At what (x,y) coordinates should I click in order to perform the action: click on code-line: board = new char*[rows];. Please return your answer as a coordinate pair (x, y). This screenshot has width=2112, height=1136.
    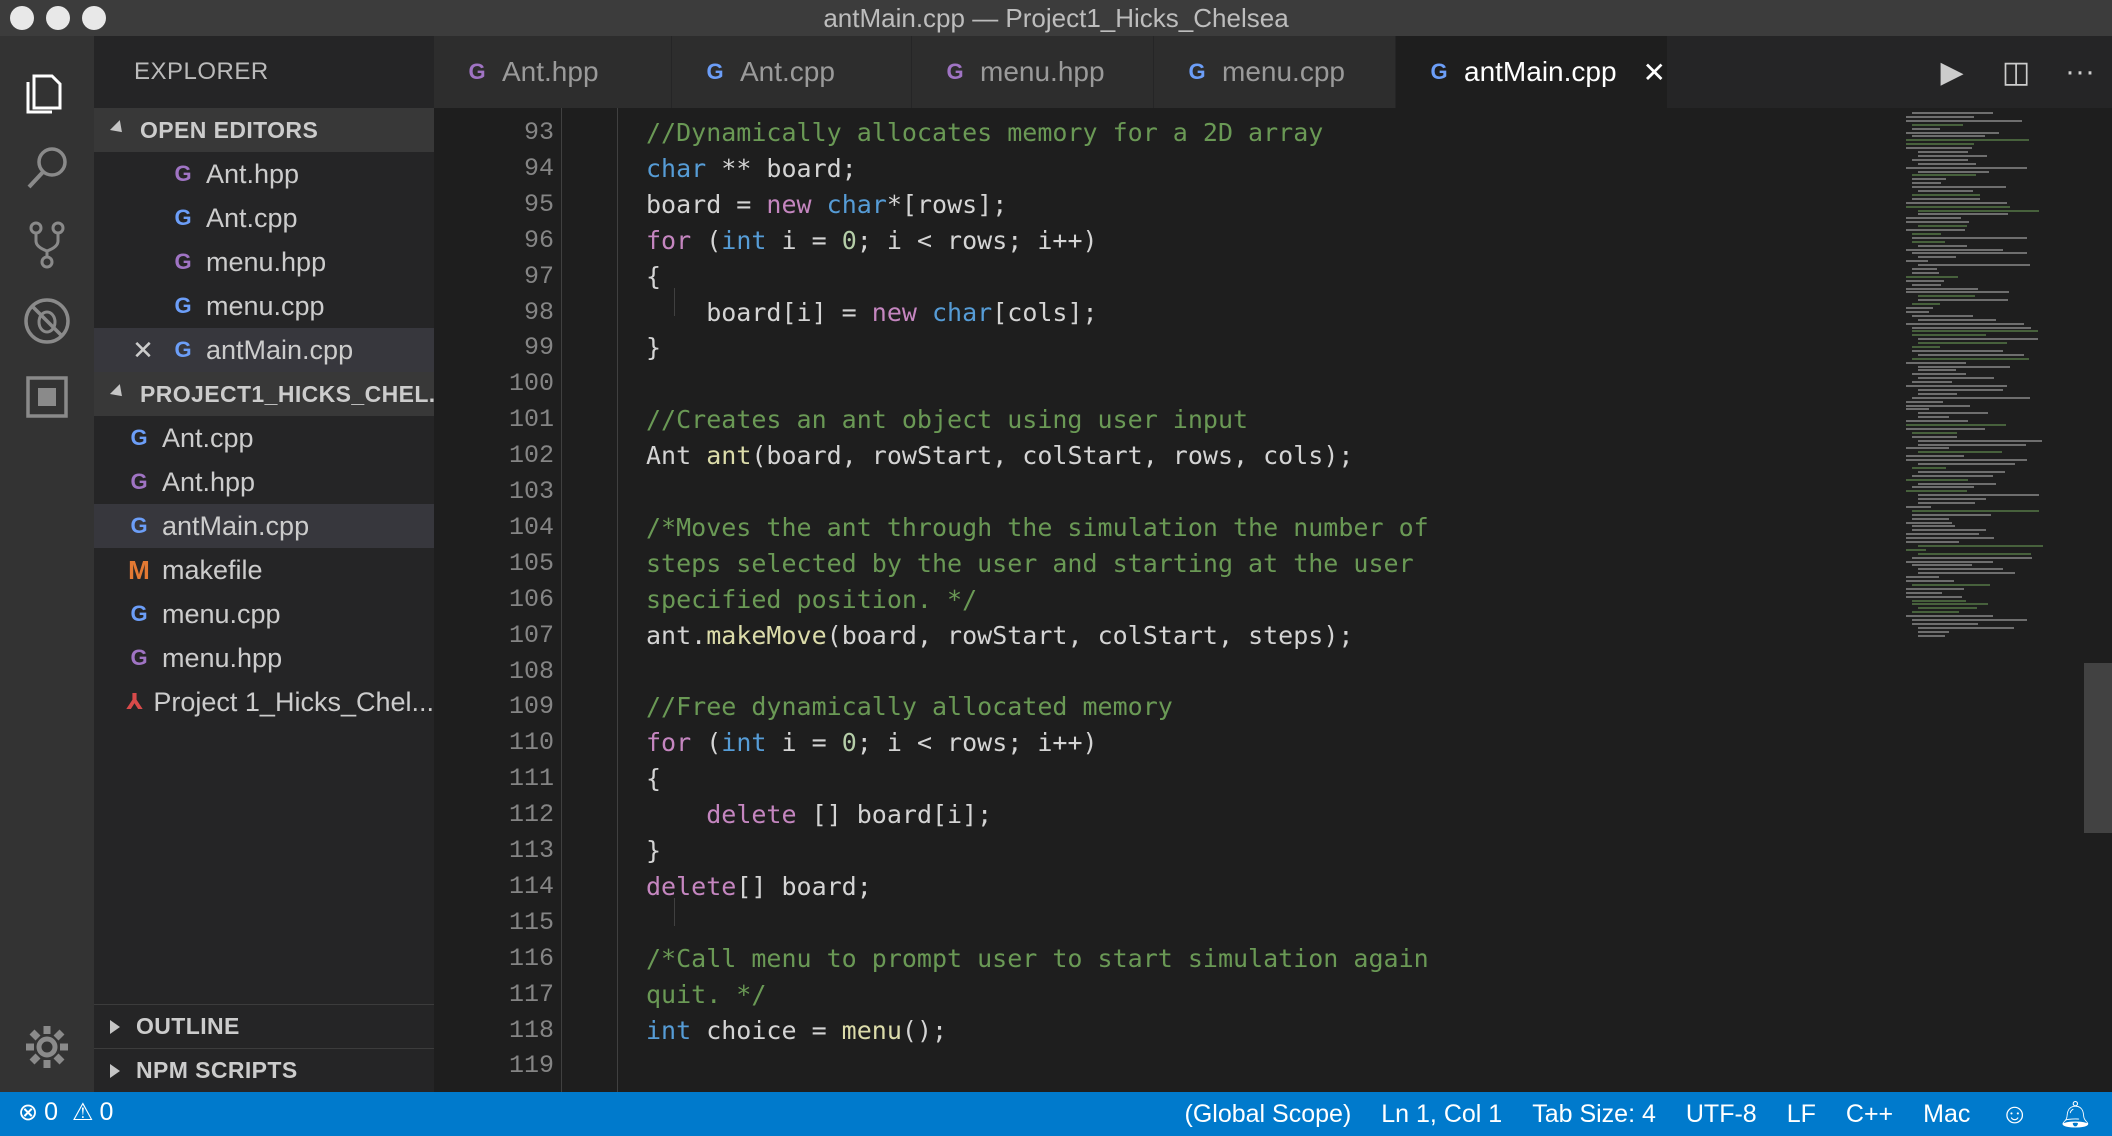
    Looking at the image, I should click on (826, 204).